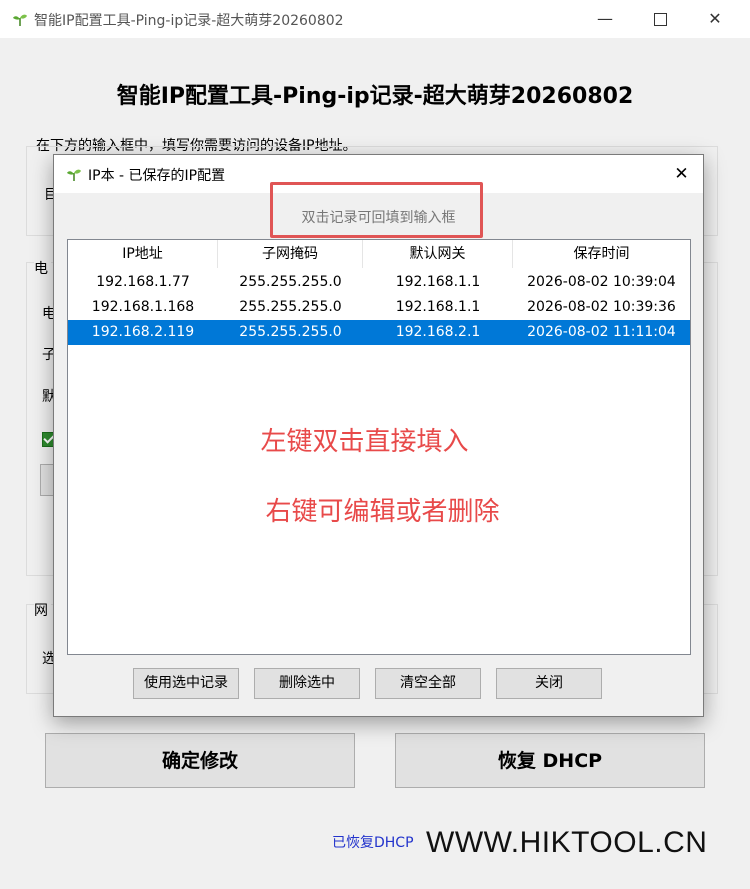  I want to click on annotation-right-click: 右键可编辑或者删除, so click(382, 512).